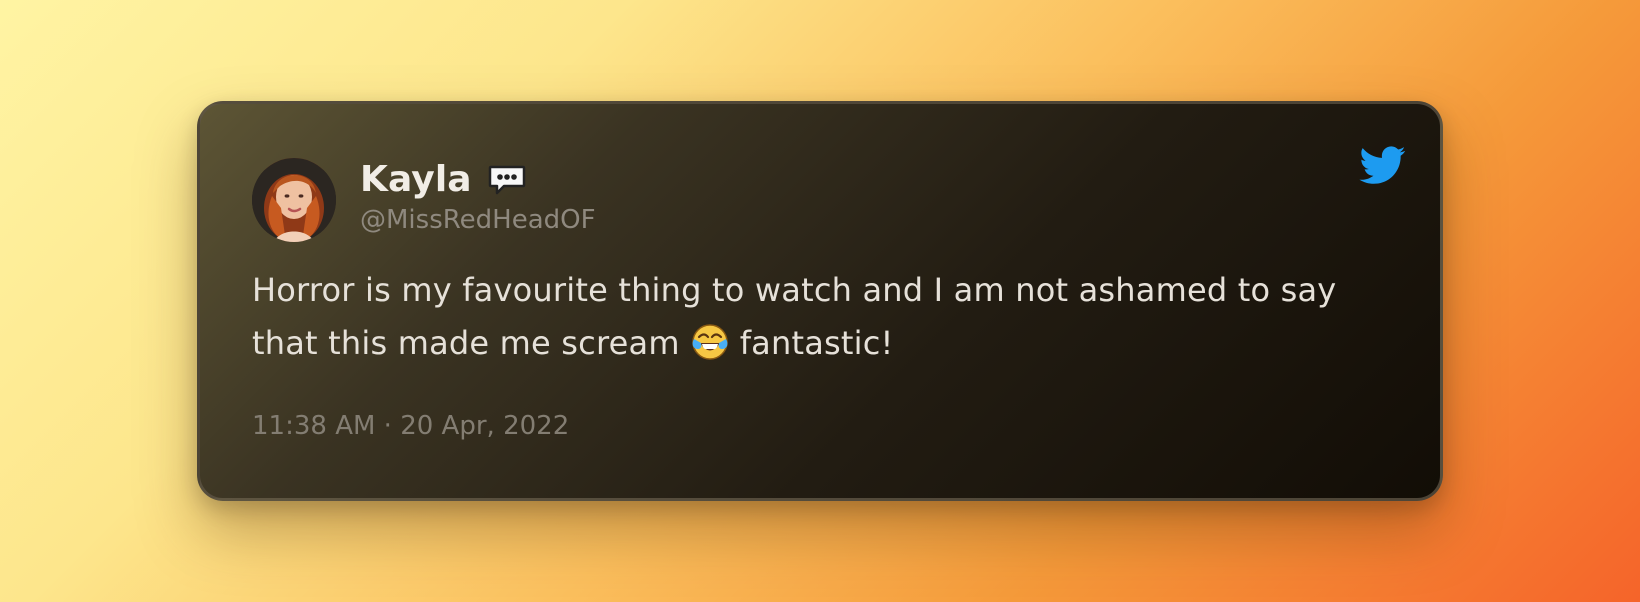 The image size is (1640, 602). I want to click on author-avatar, so click(294, 200).